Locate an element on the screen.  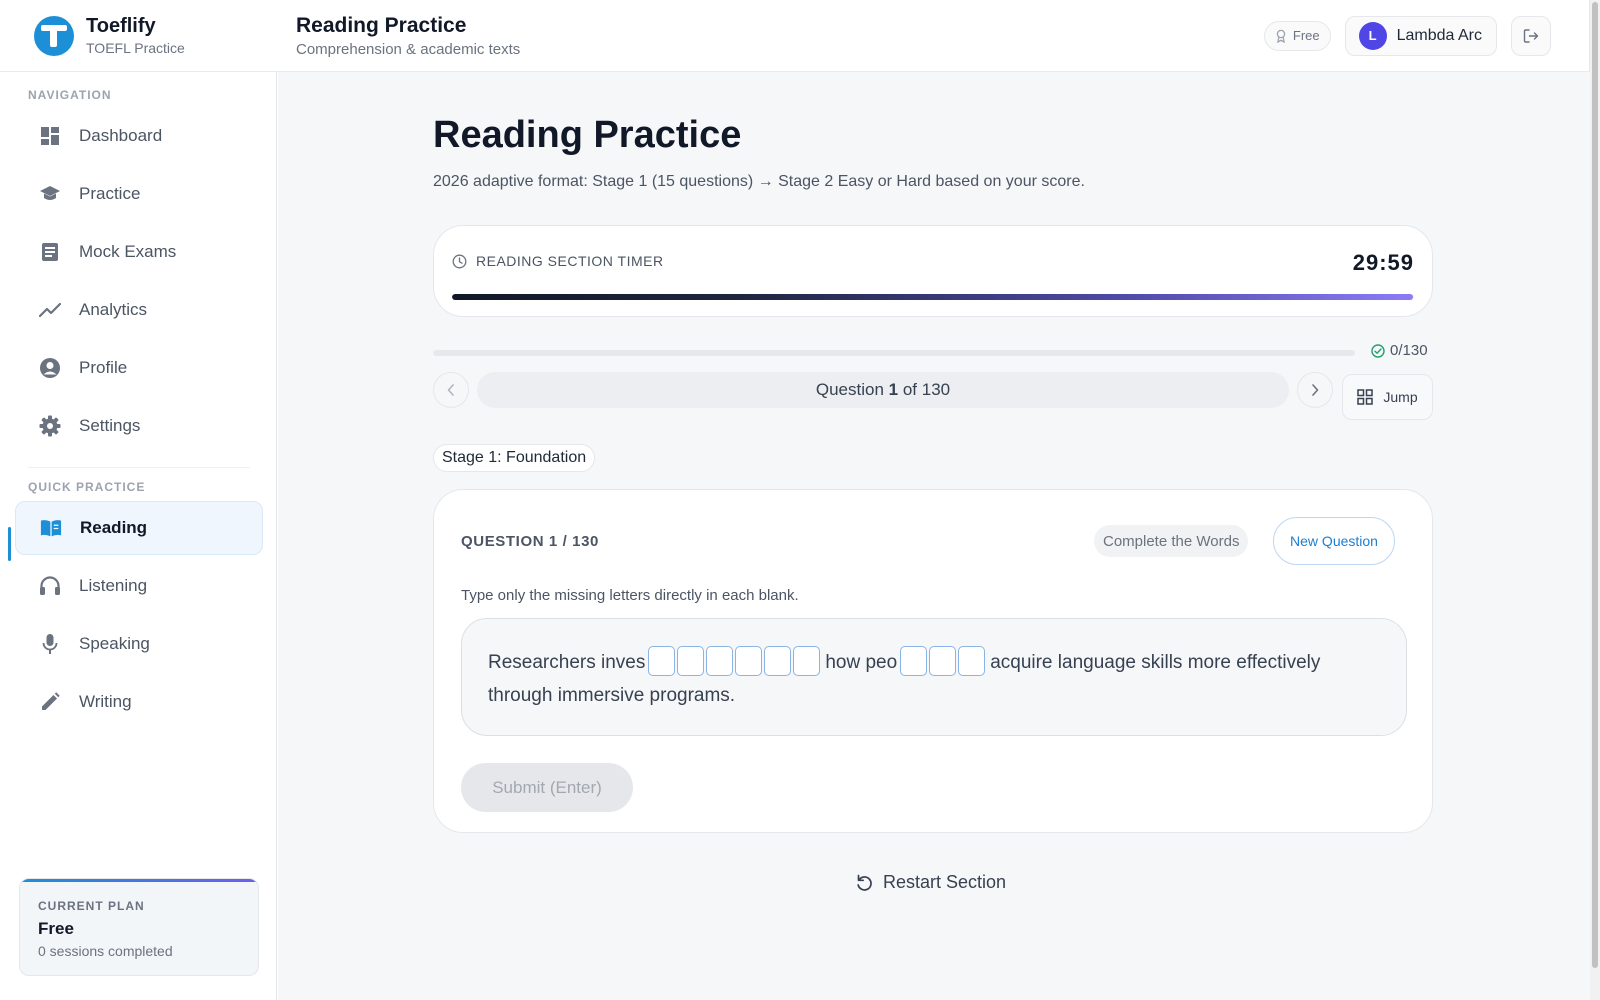
document-icon is located at coordinates (50, 252).